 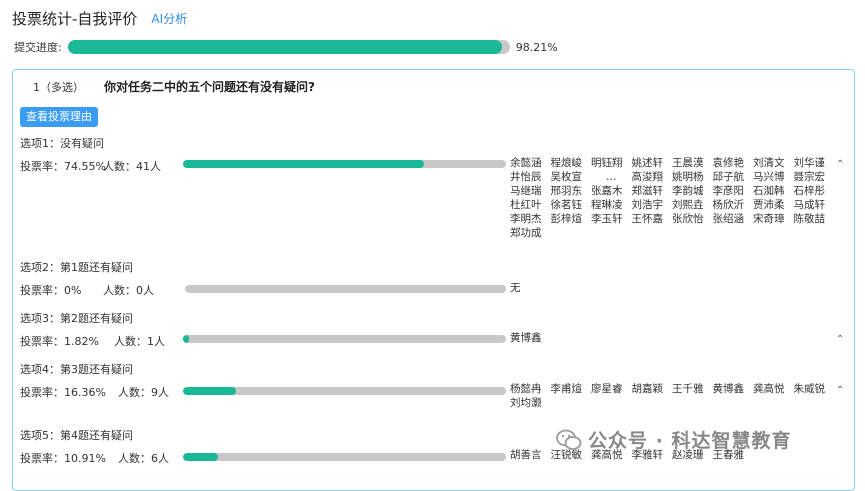 I want to click on voter-name: 陈敬喆, so click(x=809, y=219).